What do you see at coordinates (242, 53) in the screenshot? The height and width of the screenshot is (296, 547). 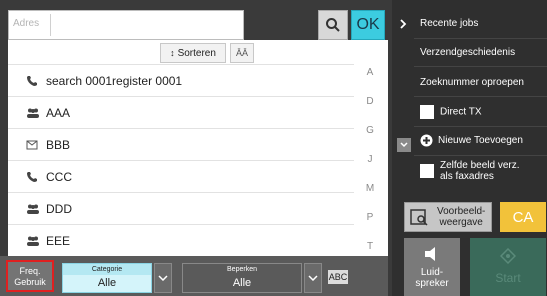 I see `letter-size-button: ĀĀ` at bounding box center [242, 53].